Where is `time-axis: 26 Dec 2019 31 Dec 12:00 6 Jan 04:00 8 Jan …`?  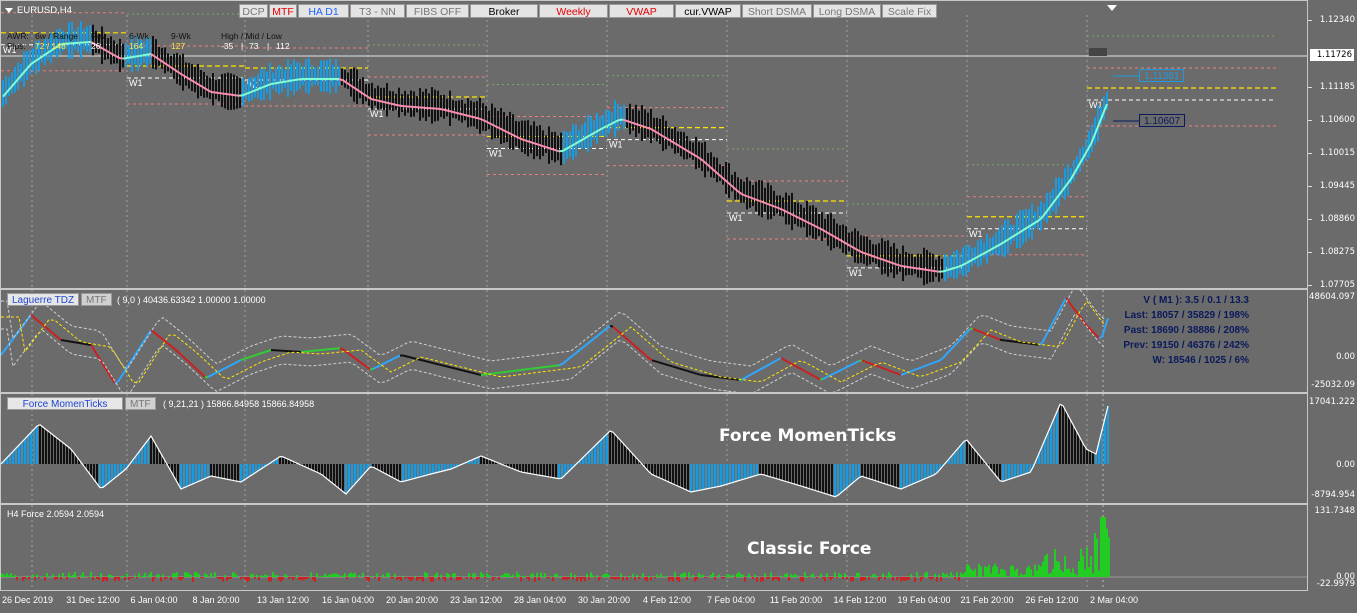
time-axis: 26 Dec 2019 31 Dec 12:00 6 Jan 04:00 8 Jan … is located at coordinates (654, 602).